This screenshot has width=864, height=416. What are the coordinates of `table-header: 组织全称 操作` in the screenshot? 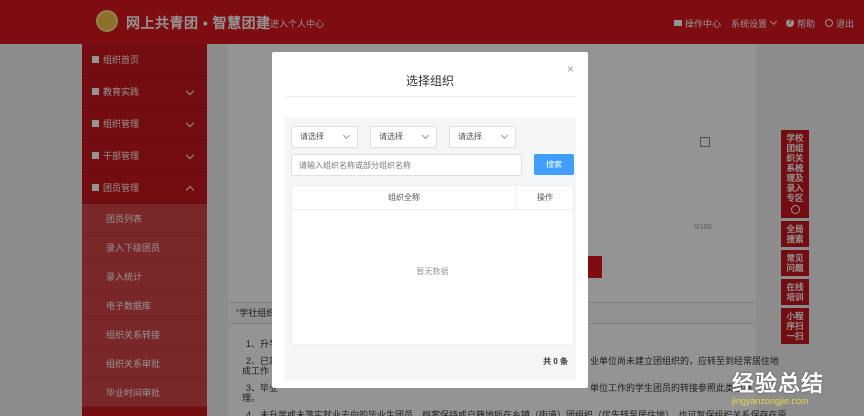 It's located at (432, 198).